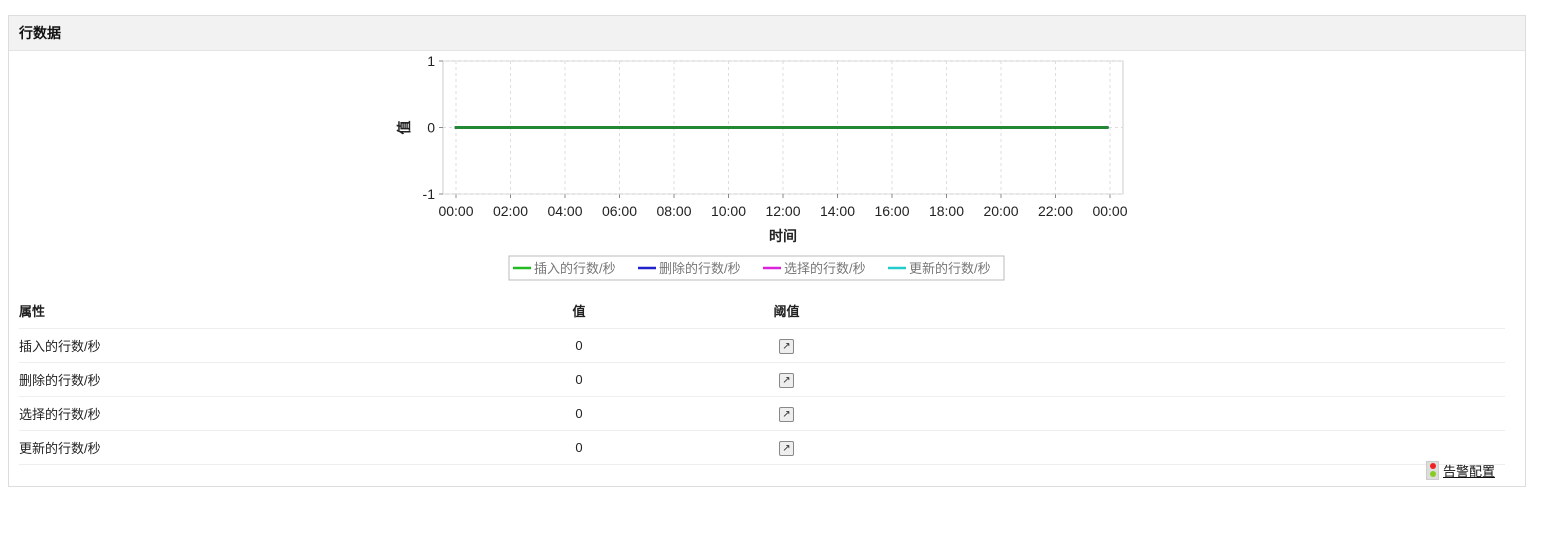 This screenshot has width=1546, height=551. I want to click on x-tick-label: 04:00, so click(564, 211).